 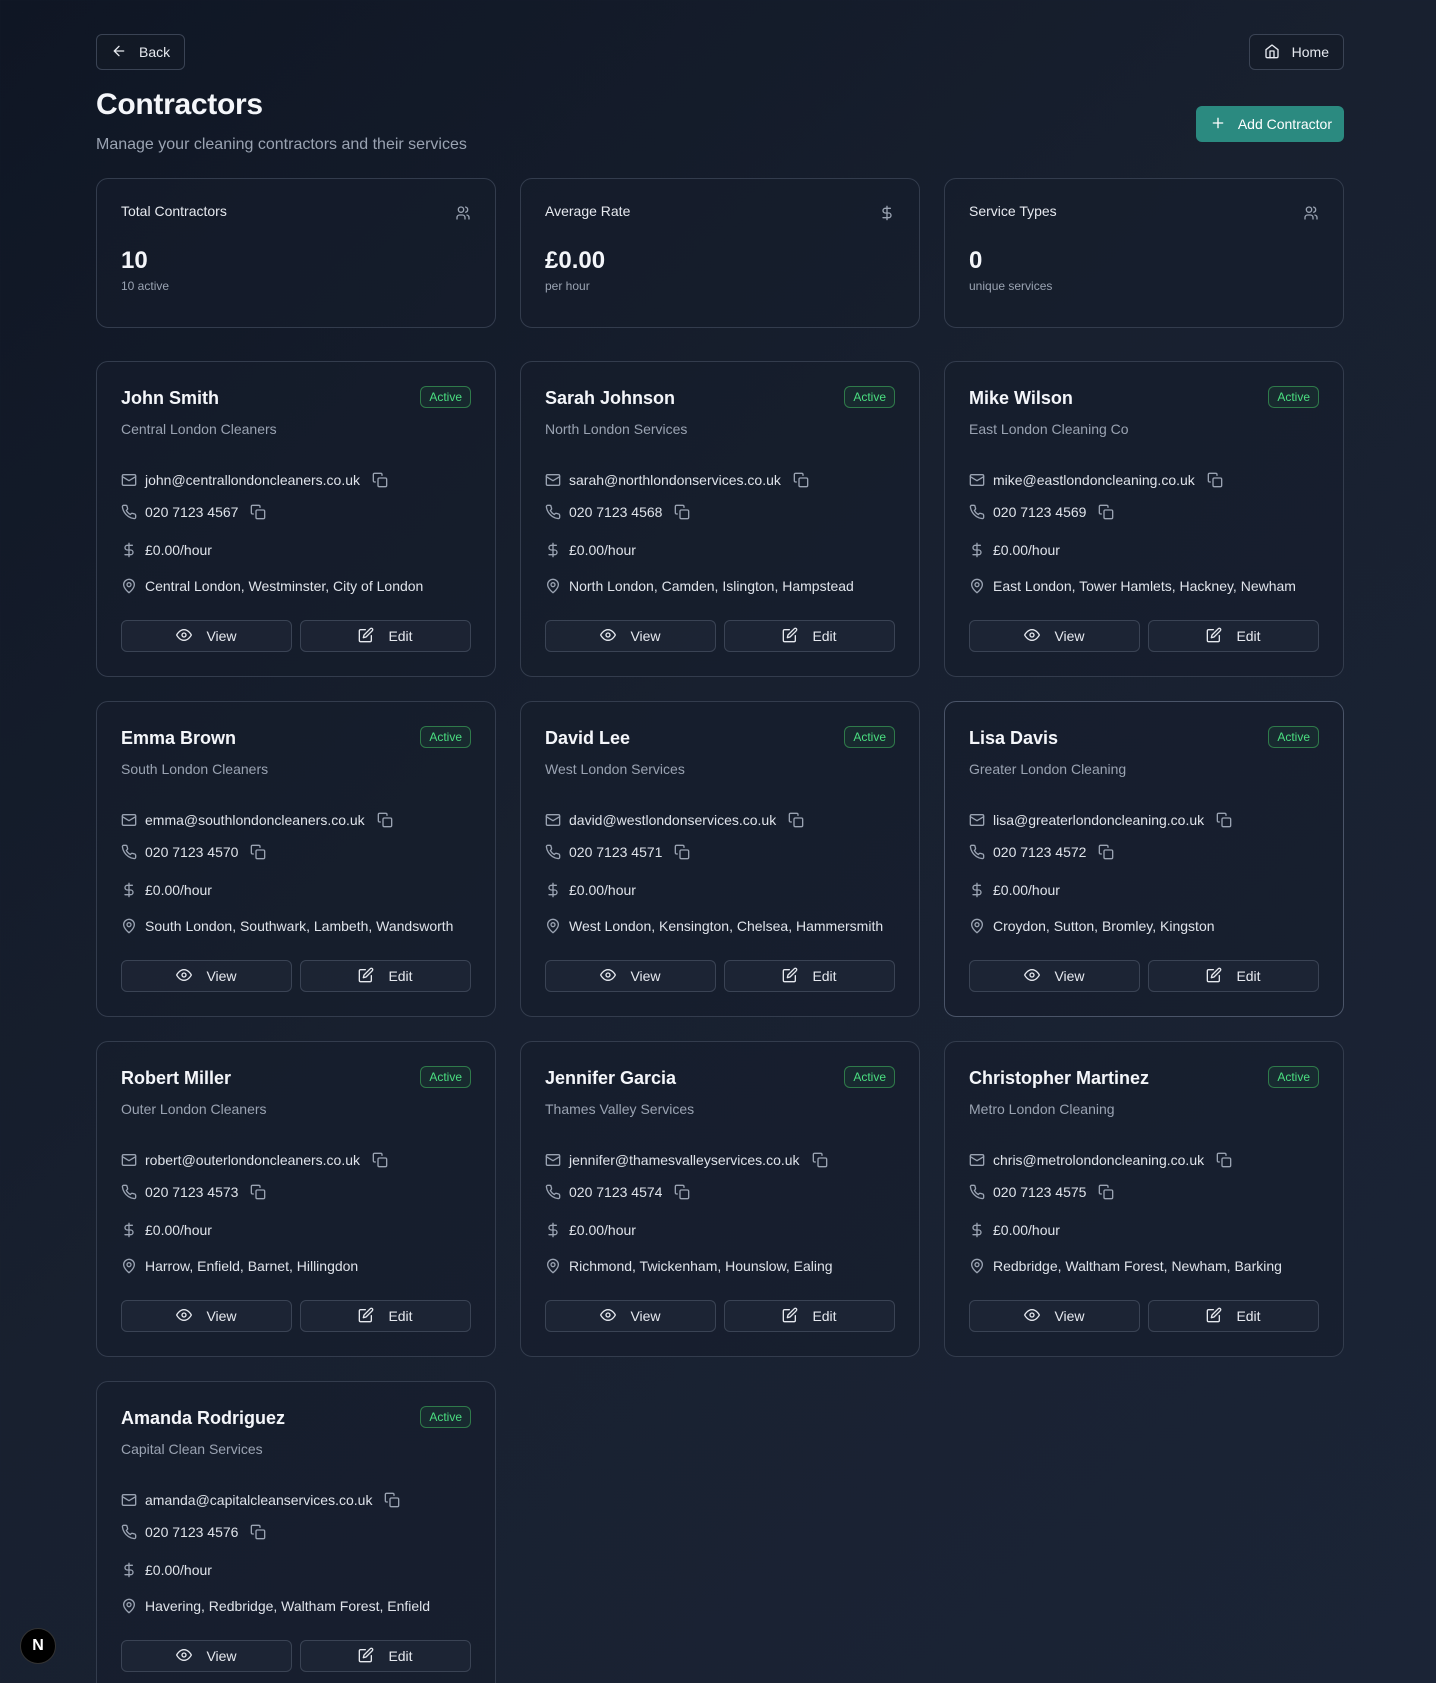 I want to click on email-row: chris@metrolondoncleaning.co.uk, so click(x=1100, y=1160).